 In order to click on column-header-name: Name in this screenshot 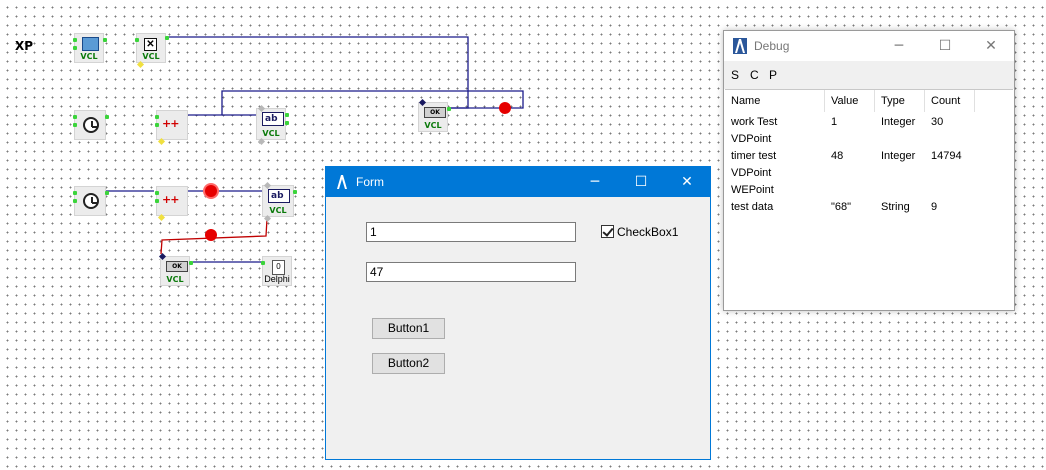, I will do `click(775, 101)`.